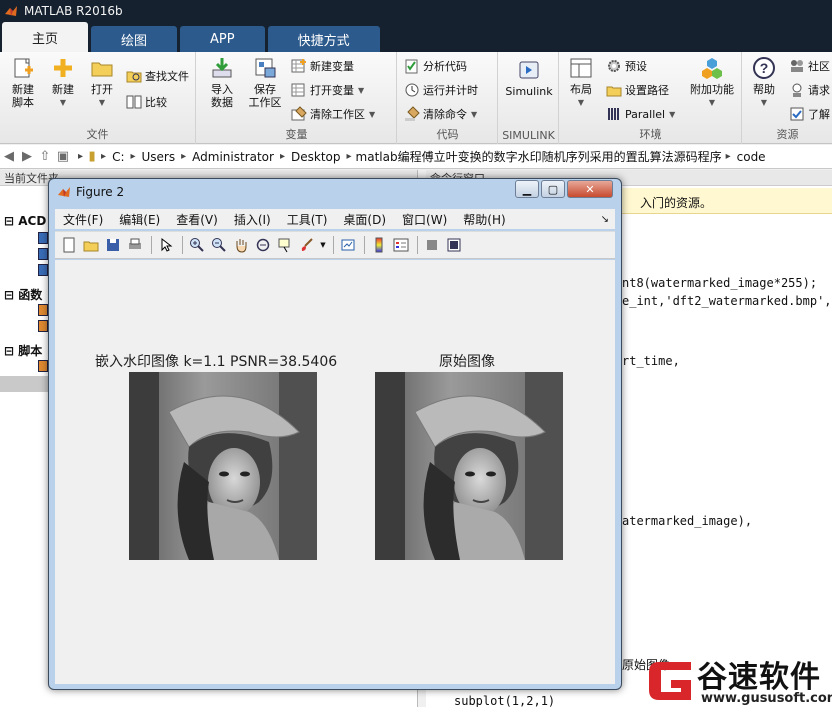 The width and height of the screenshot is (832, 707). Describe the element at coordinates (63, 156) in the screenshot. I see `browse-folder-icon: ▣` at that location.